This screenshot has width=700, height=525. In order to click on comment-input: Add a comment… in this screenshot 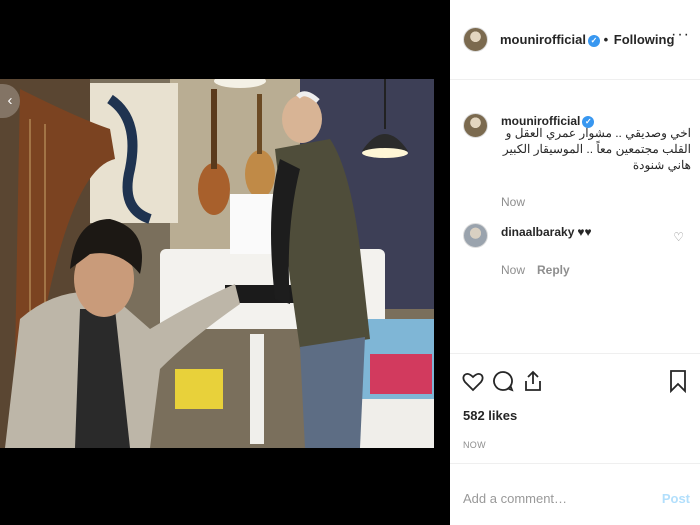, I will do `click(515, 498)`.